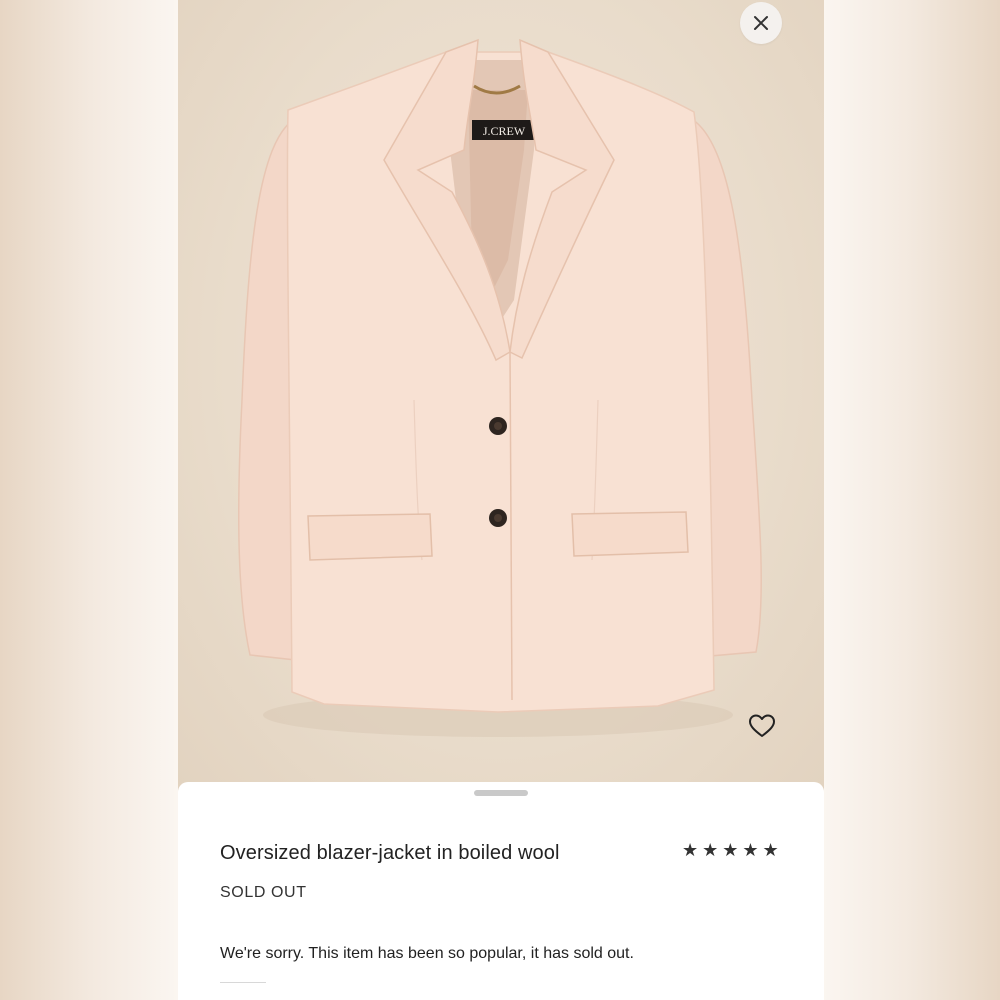 This screenshot has width=1000, height=1000. What do you see at coordinates (390, 853) in the screenshot?
I see `product-title: Oversized blazer-jacket in boiled wool` at bounding box center [390, 853].